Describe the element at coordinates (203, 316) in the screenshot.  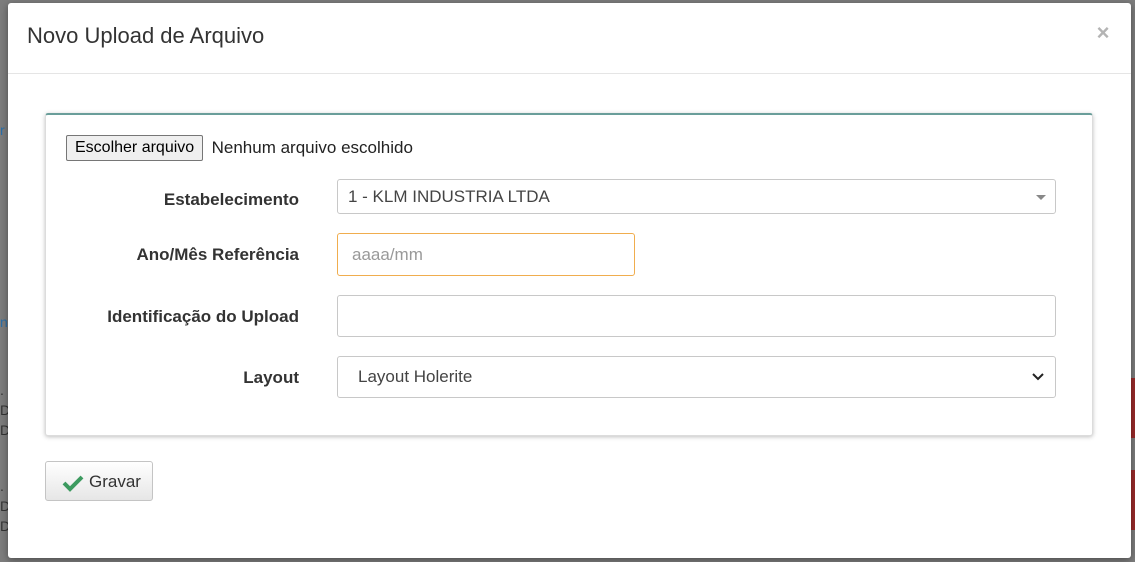
I see `identificacao-label: Identificação do Upload` at that location.